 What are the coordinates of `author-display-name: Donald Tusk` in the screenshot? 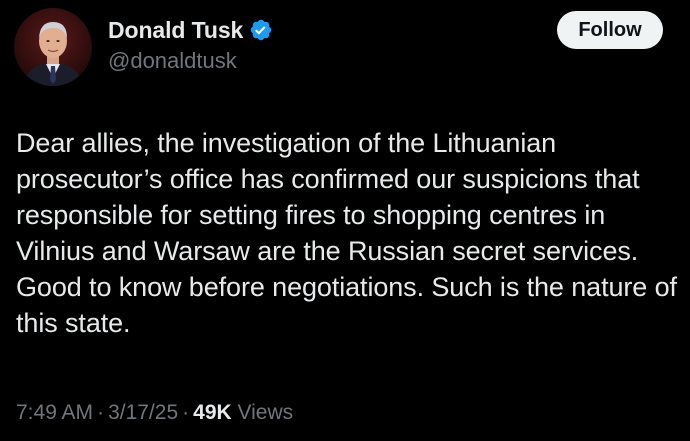 It's located at (175, 30).